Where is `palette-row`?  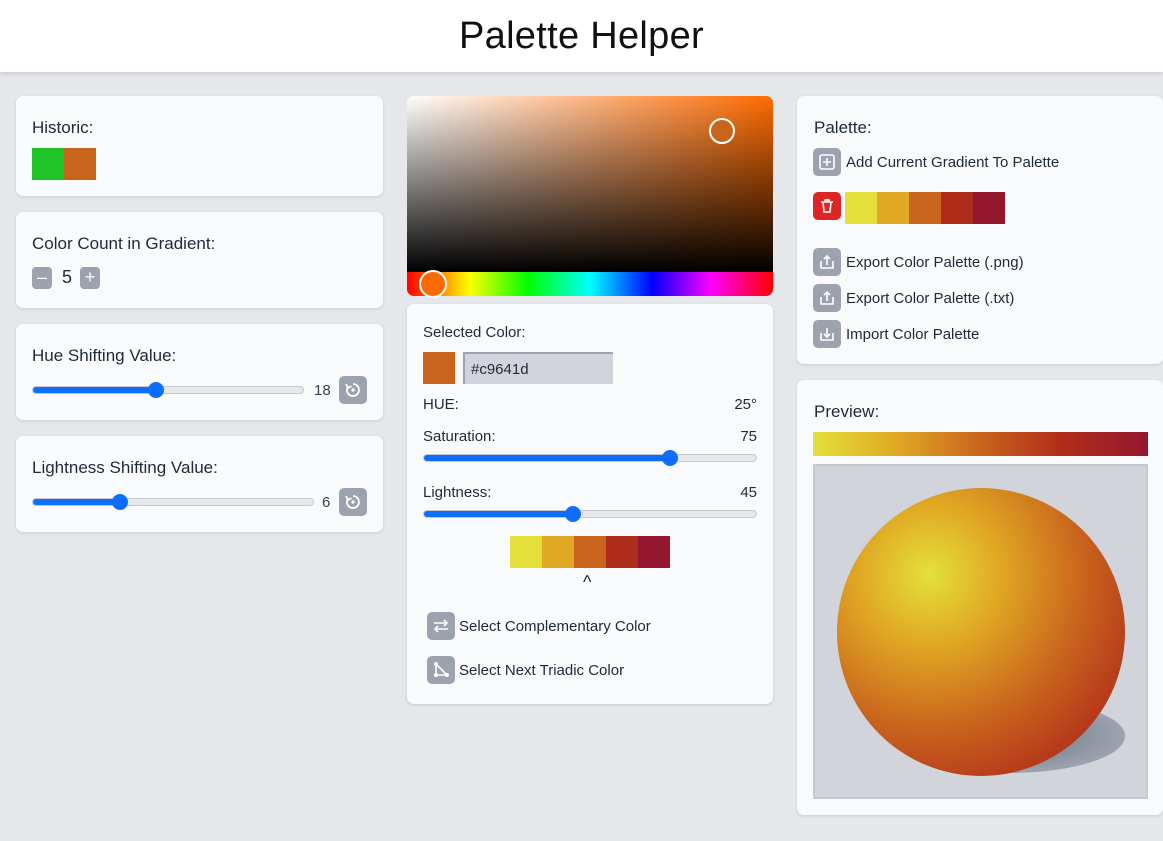
palette-row is located at coordinates (925, 208).